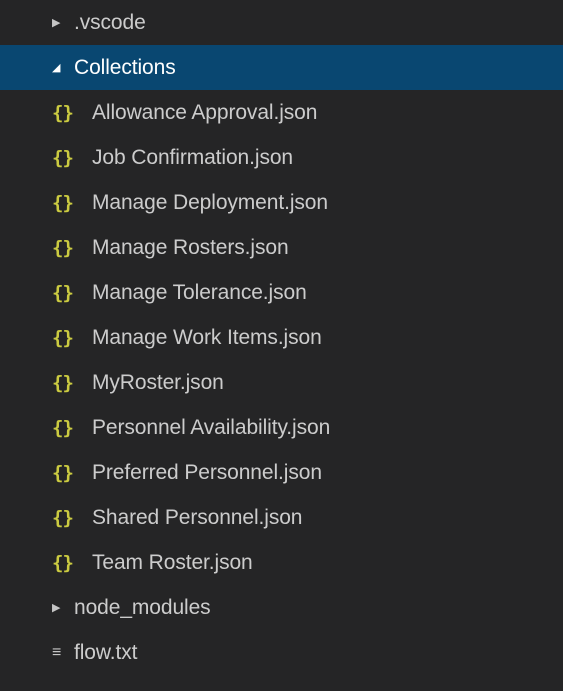  I want to click on file-label: Preferred Personnel.json, so click(207, 472).